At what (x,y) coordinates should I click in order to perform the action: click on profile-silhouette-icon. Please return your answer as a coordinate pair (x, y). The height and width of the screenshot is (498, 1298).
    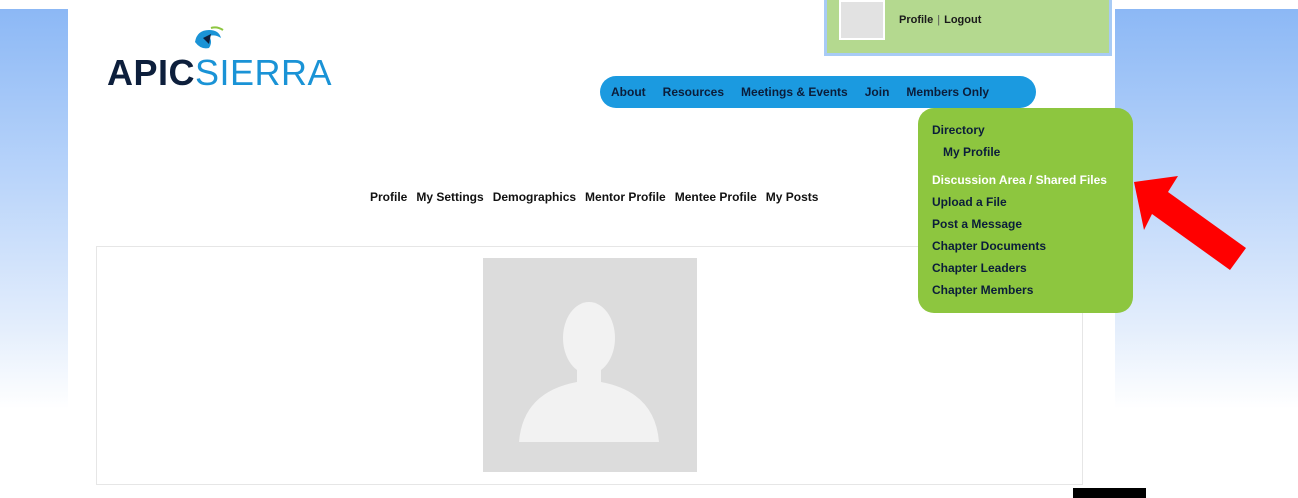
    Looking at the image, I should click on (590, 365).